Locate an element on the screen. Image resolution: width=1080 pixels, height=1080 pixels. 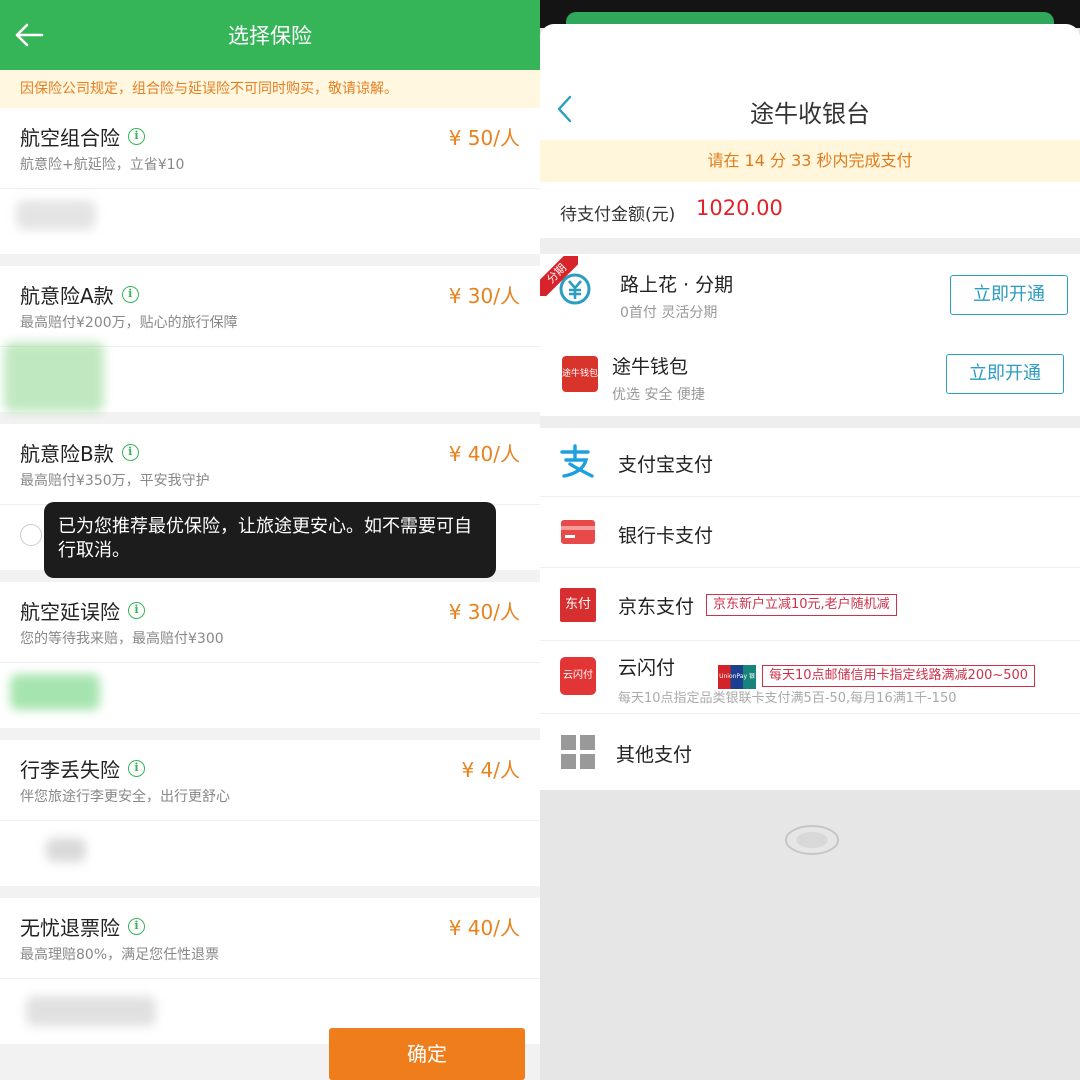
grid-icon is located at coordinates (578, 752).